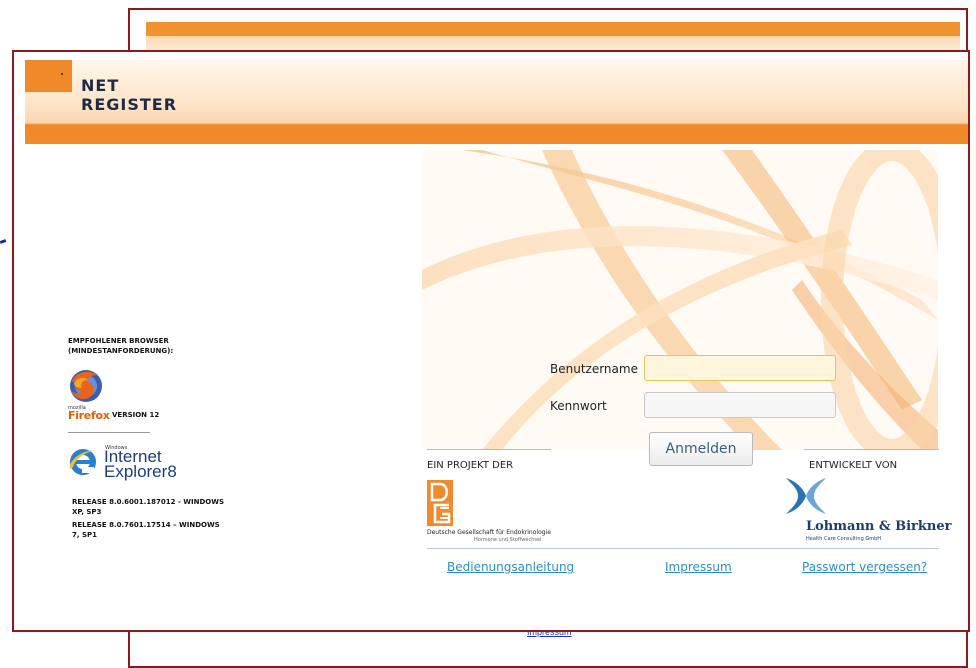  Describe the element at coordinates (489, 532) in the screenshot. I see `dge-org-name: Deutsche Gesellschaft für Endokrinologie` at that location.